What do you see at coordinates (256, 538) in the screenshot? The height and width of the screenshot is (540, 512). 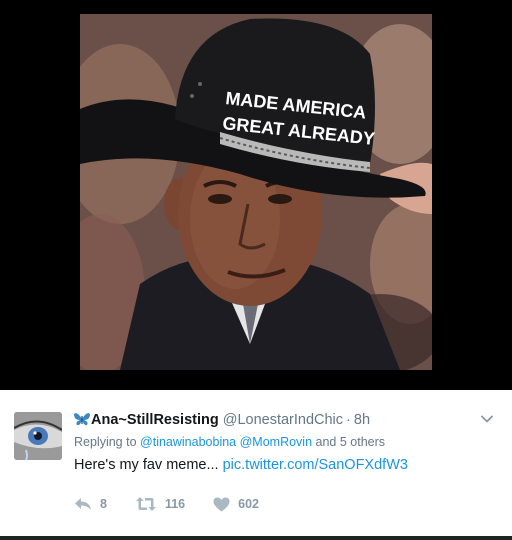 I see `bottom-divider` at bounding box center [256, 538].